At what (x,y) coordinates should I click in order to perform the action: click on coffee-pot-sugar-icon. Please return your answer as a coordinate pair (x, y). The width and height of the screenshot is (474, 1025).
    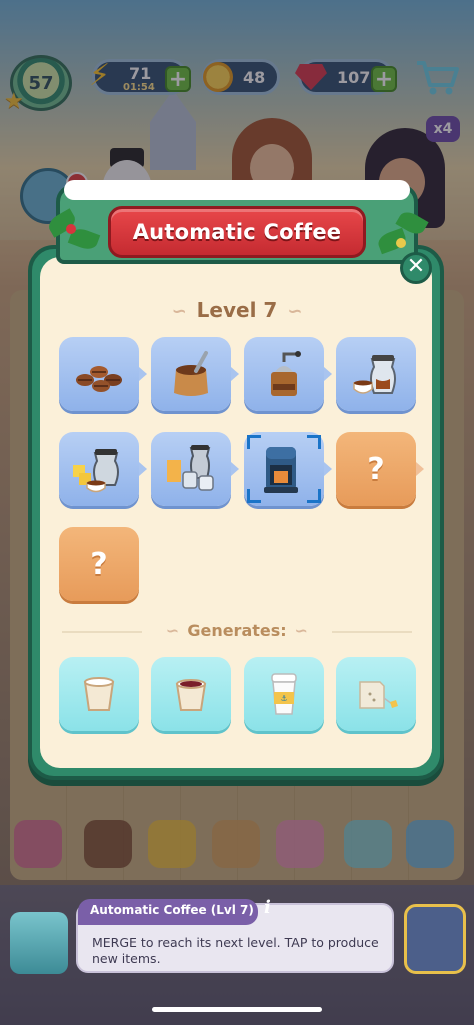
    Looking at the image, I should click on (96, 471).